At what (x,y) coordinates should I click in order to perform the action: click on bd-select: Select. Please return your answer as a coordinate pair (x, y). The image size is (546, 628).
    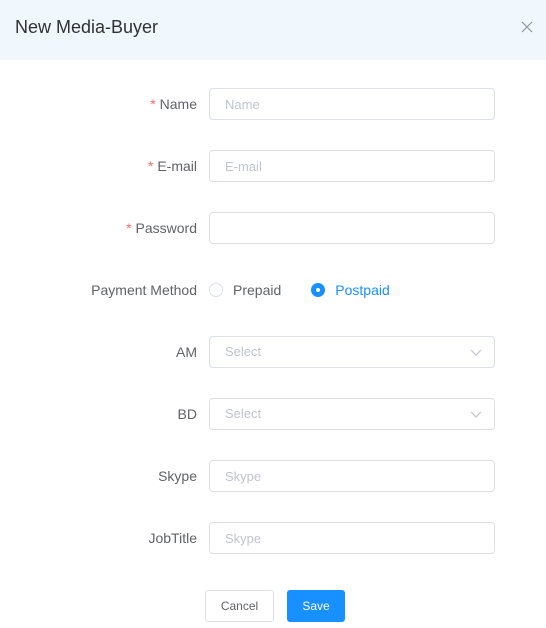
    Looking at the image, I should click on (352, 414).